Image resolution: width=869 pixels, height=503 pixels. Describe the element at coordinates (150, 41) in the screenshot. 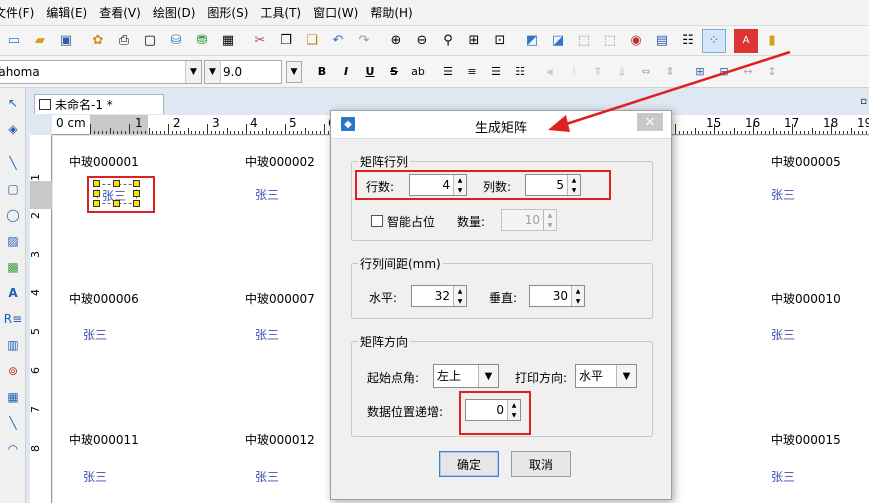

I see `print-preview-icon: ▢` at that location.